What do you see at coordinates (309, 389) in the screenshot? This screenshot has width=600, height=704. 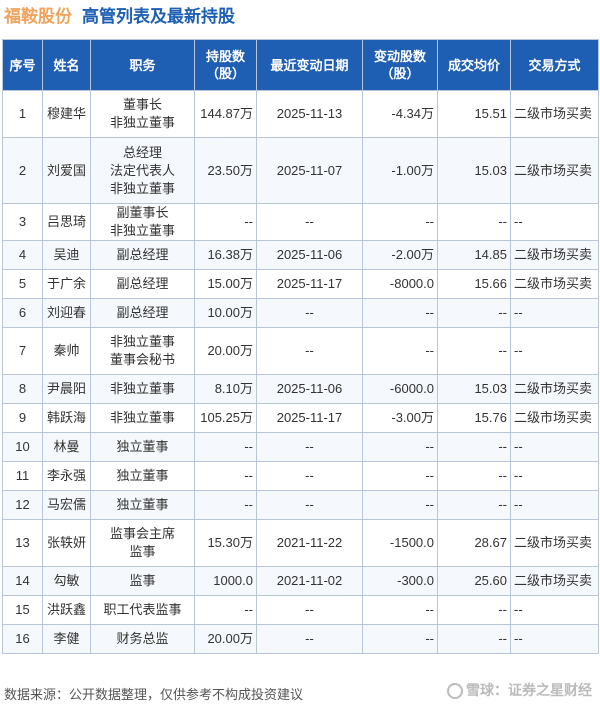 I see `cell-date: 2025-11-06` at bounding box center [309, 389].